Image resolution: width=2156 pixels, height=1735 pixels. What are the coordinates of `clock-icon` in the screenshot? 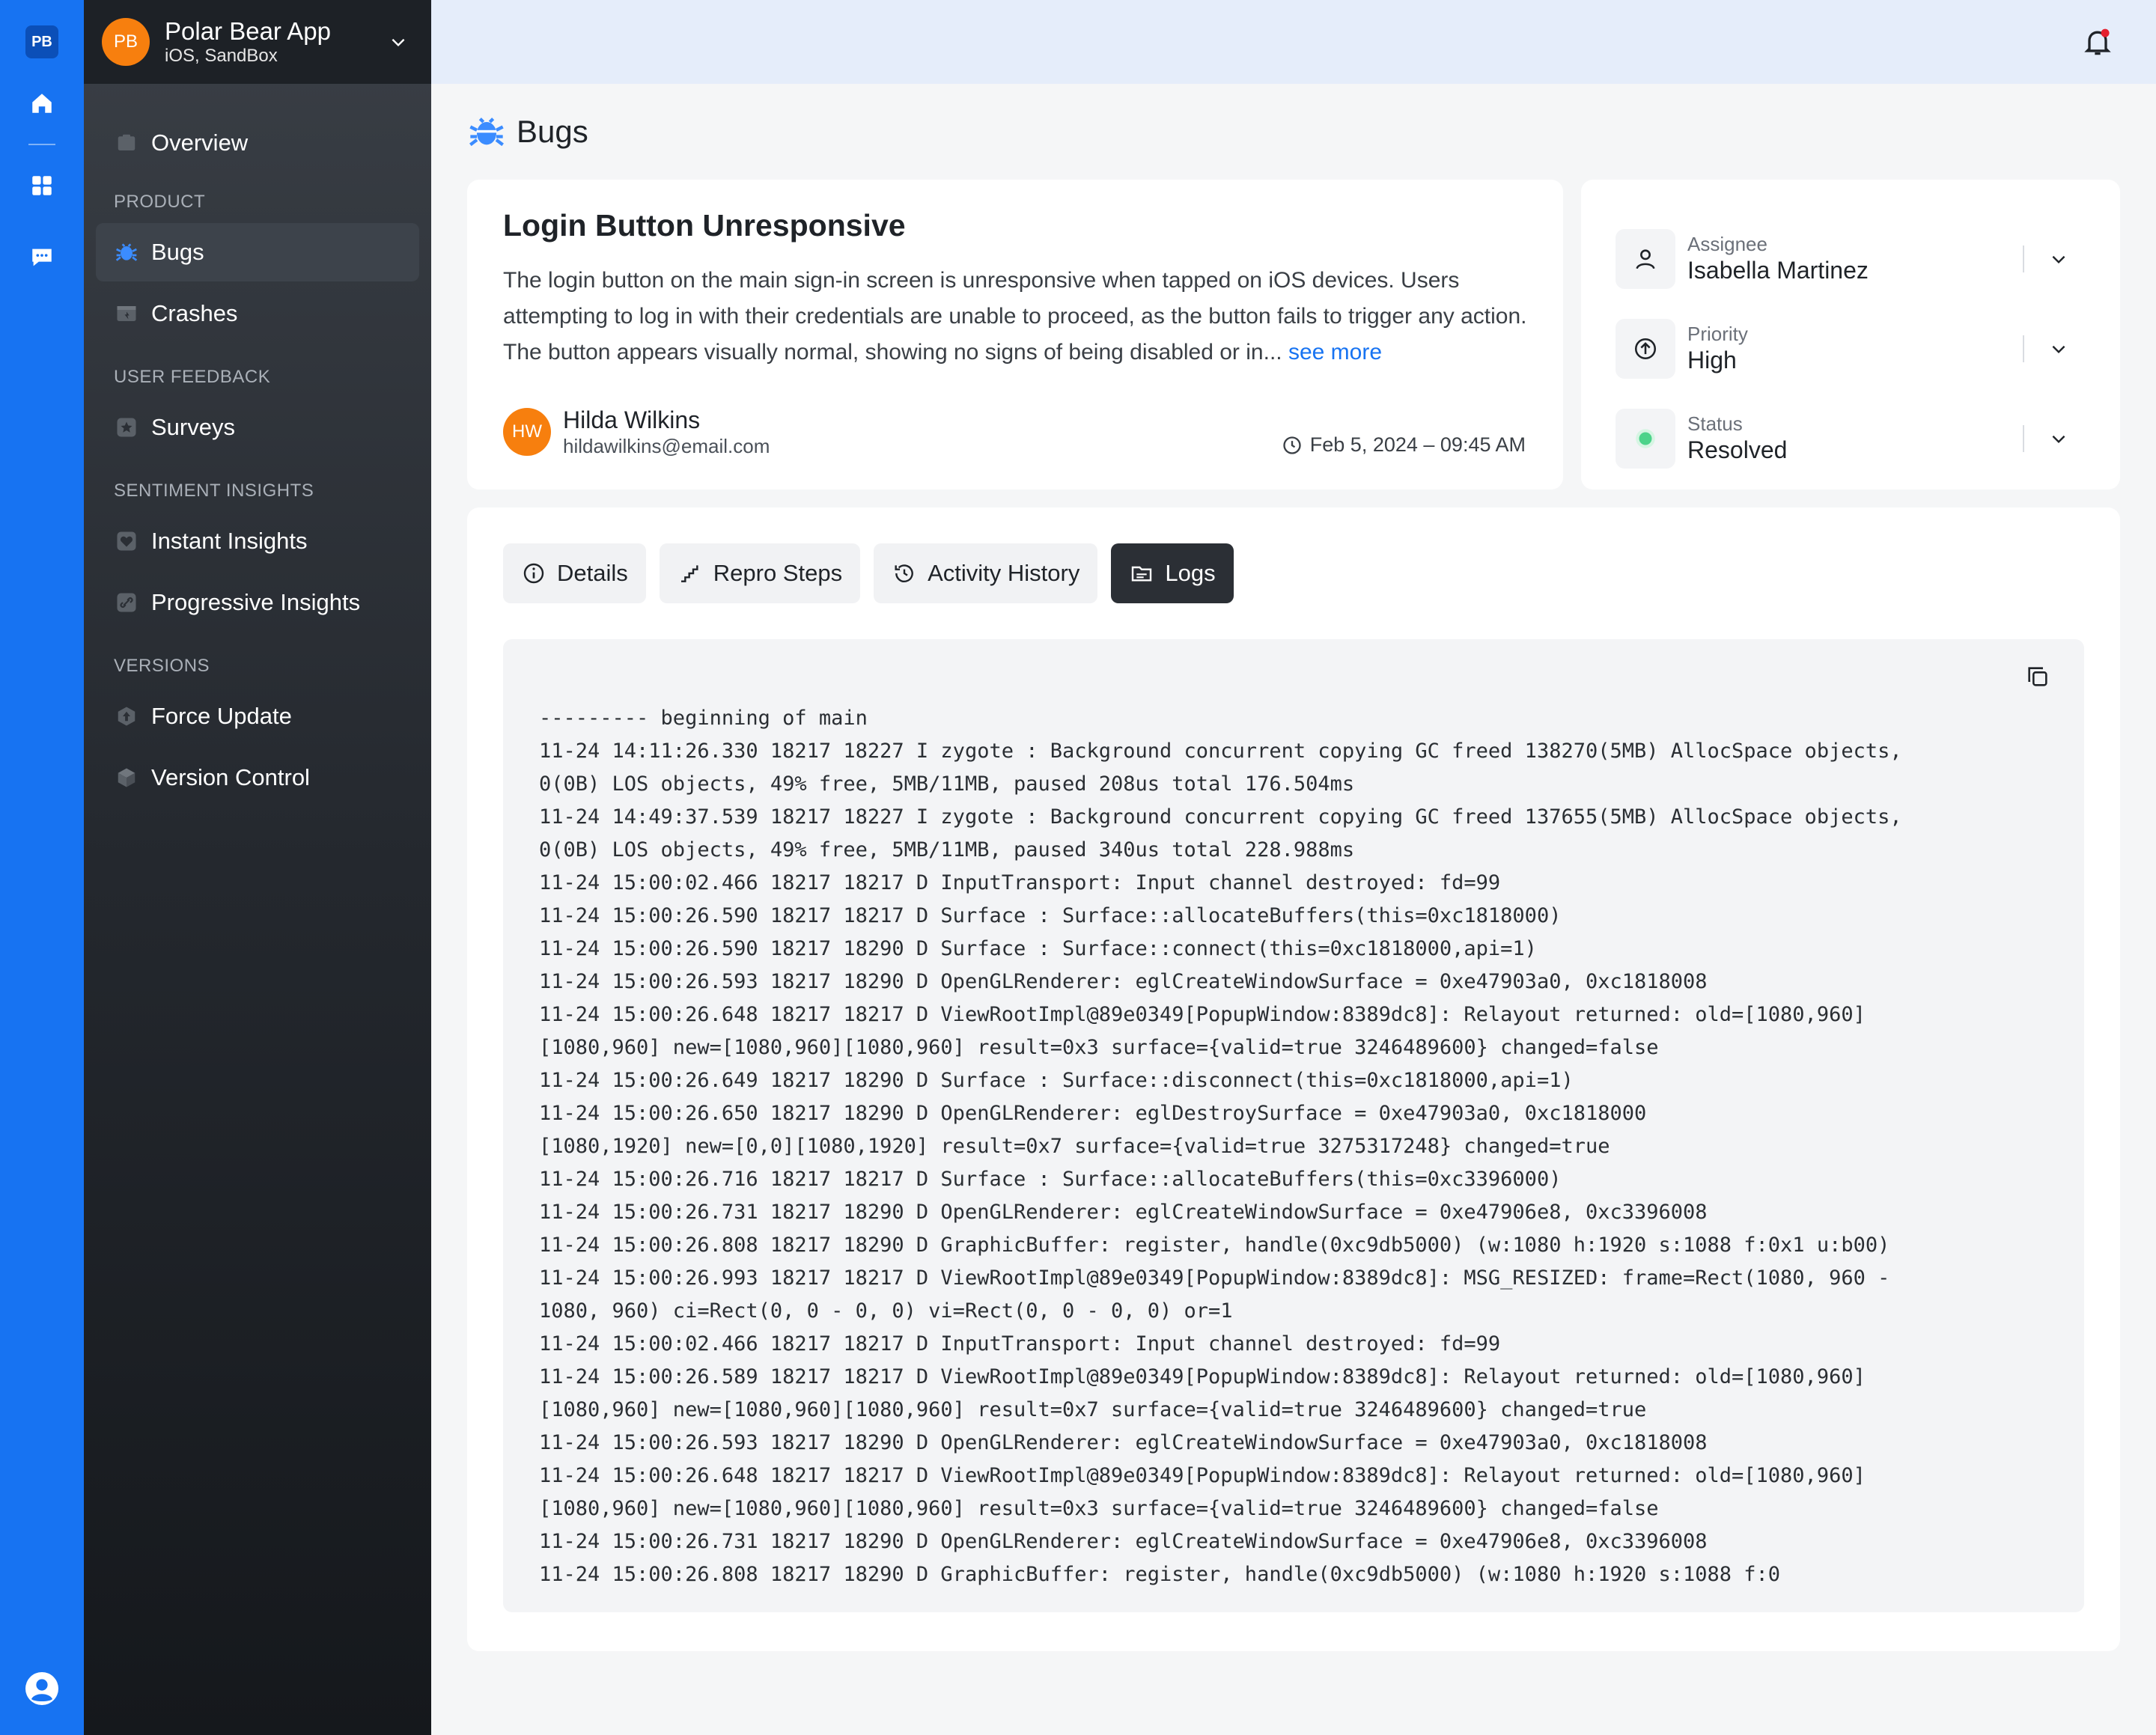 It's located at (1292, 445).